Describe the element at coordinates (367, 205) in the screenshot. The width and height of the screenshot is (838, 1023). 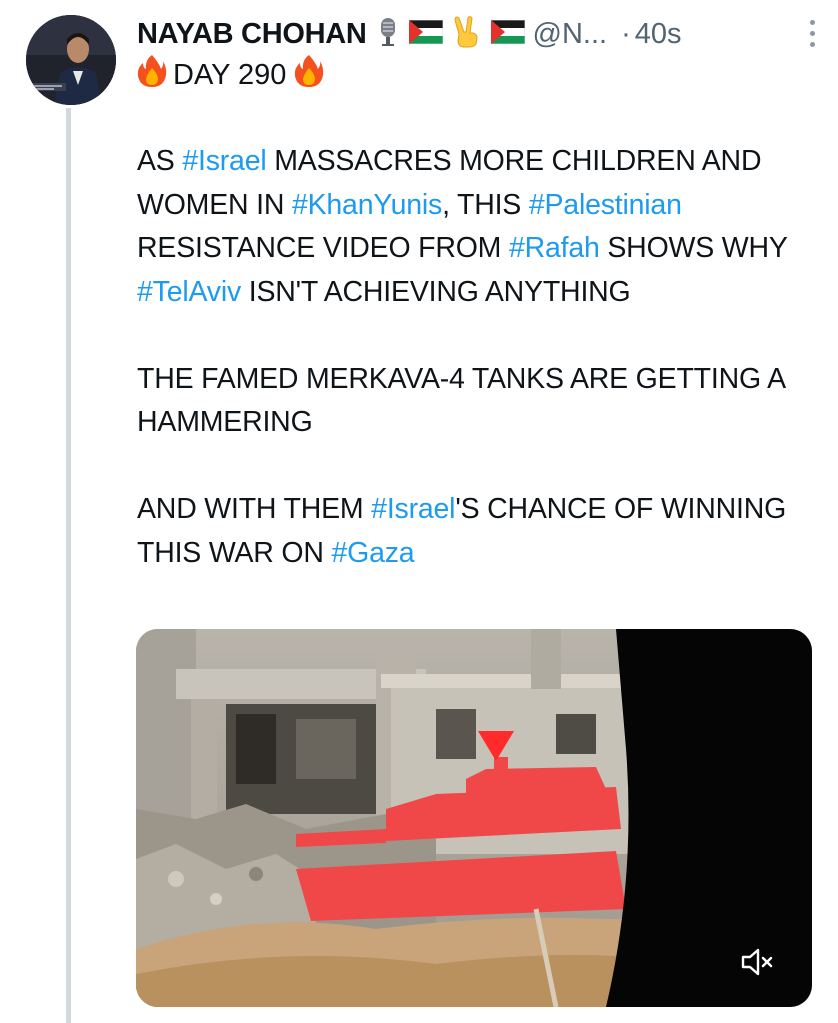
I see `hashtag-link: #KhanYunis` at that location.